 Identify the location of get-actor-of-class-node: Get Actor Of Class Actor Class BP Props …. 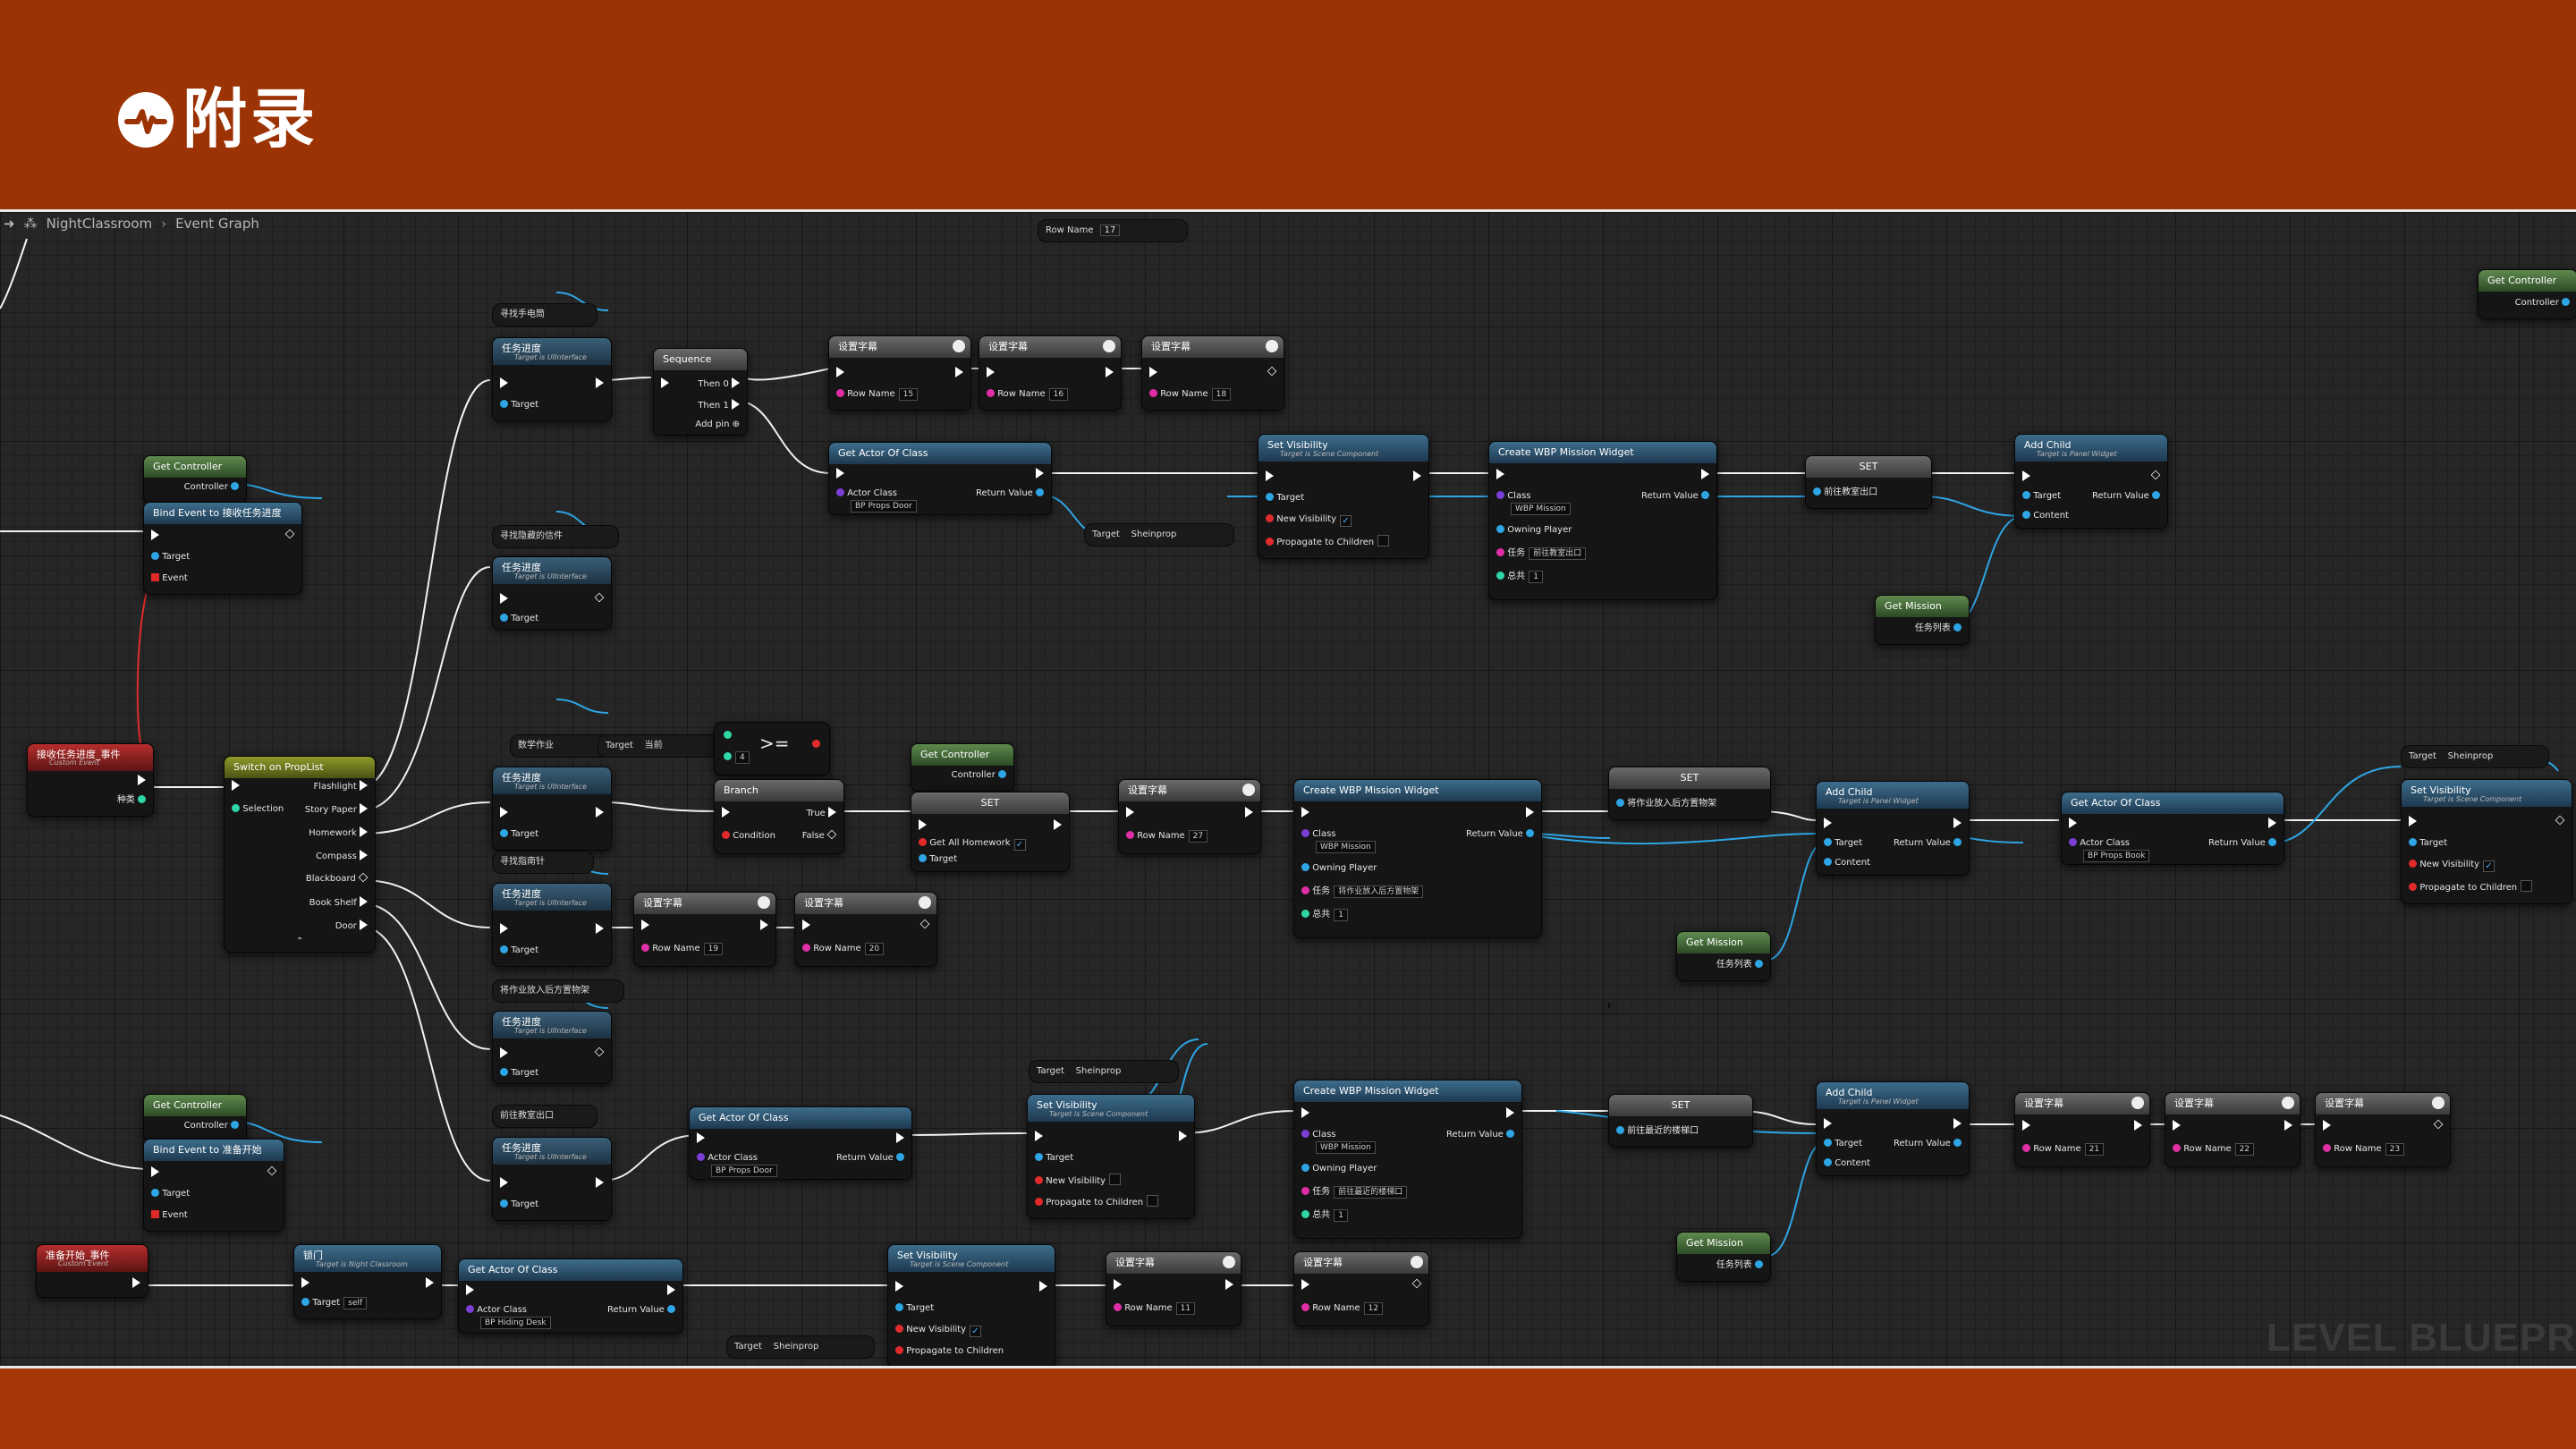
(800, 1143).